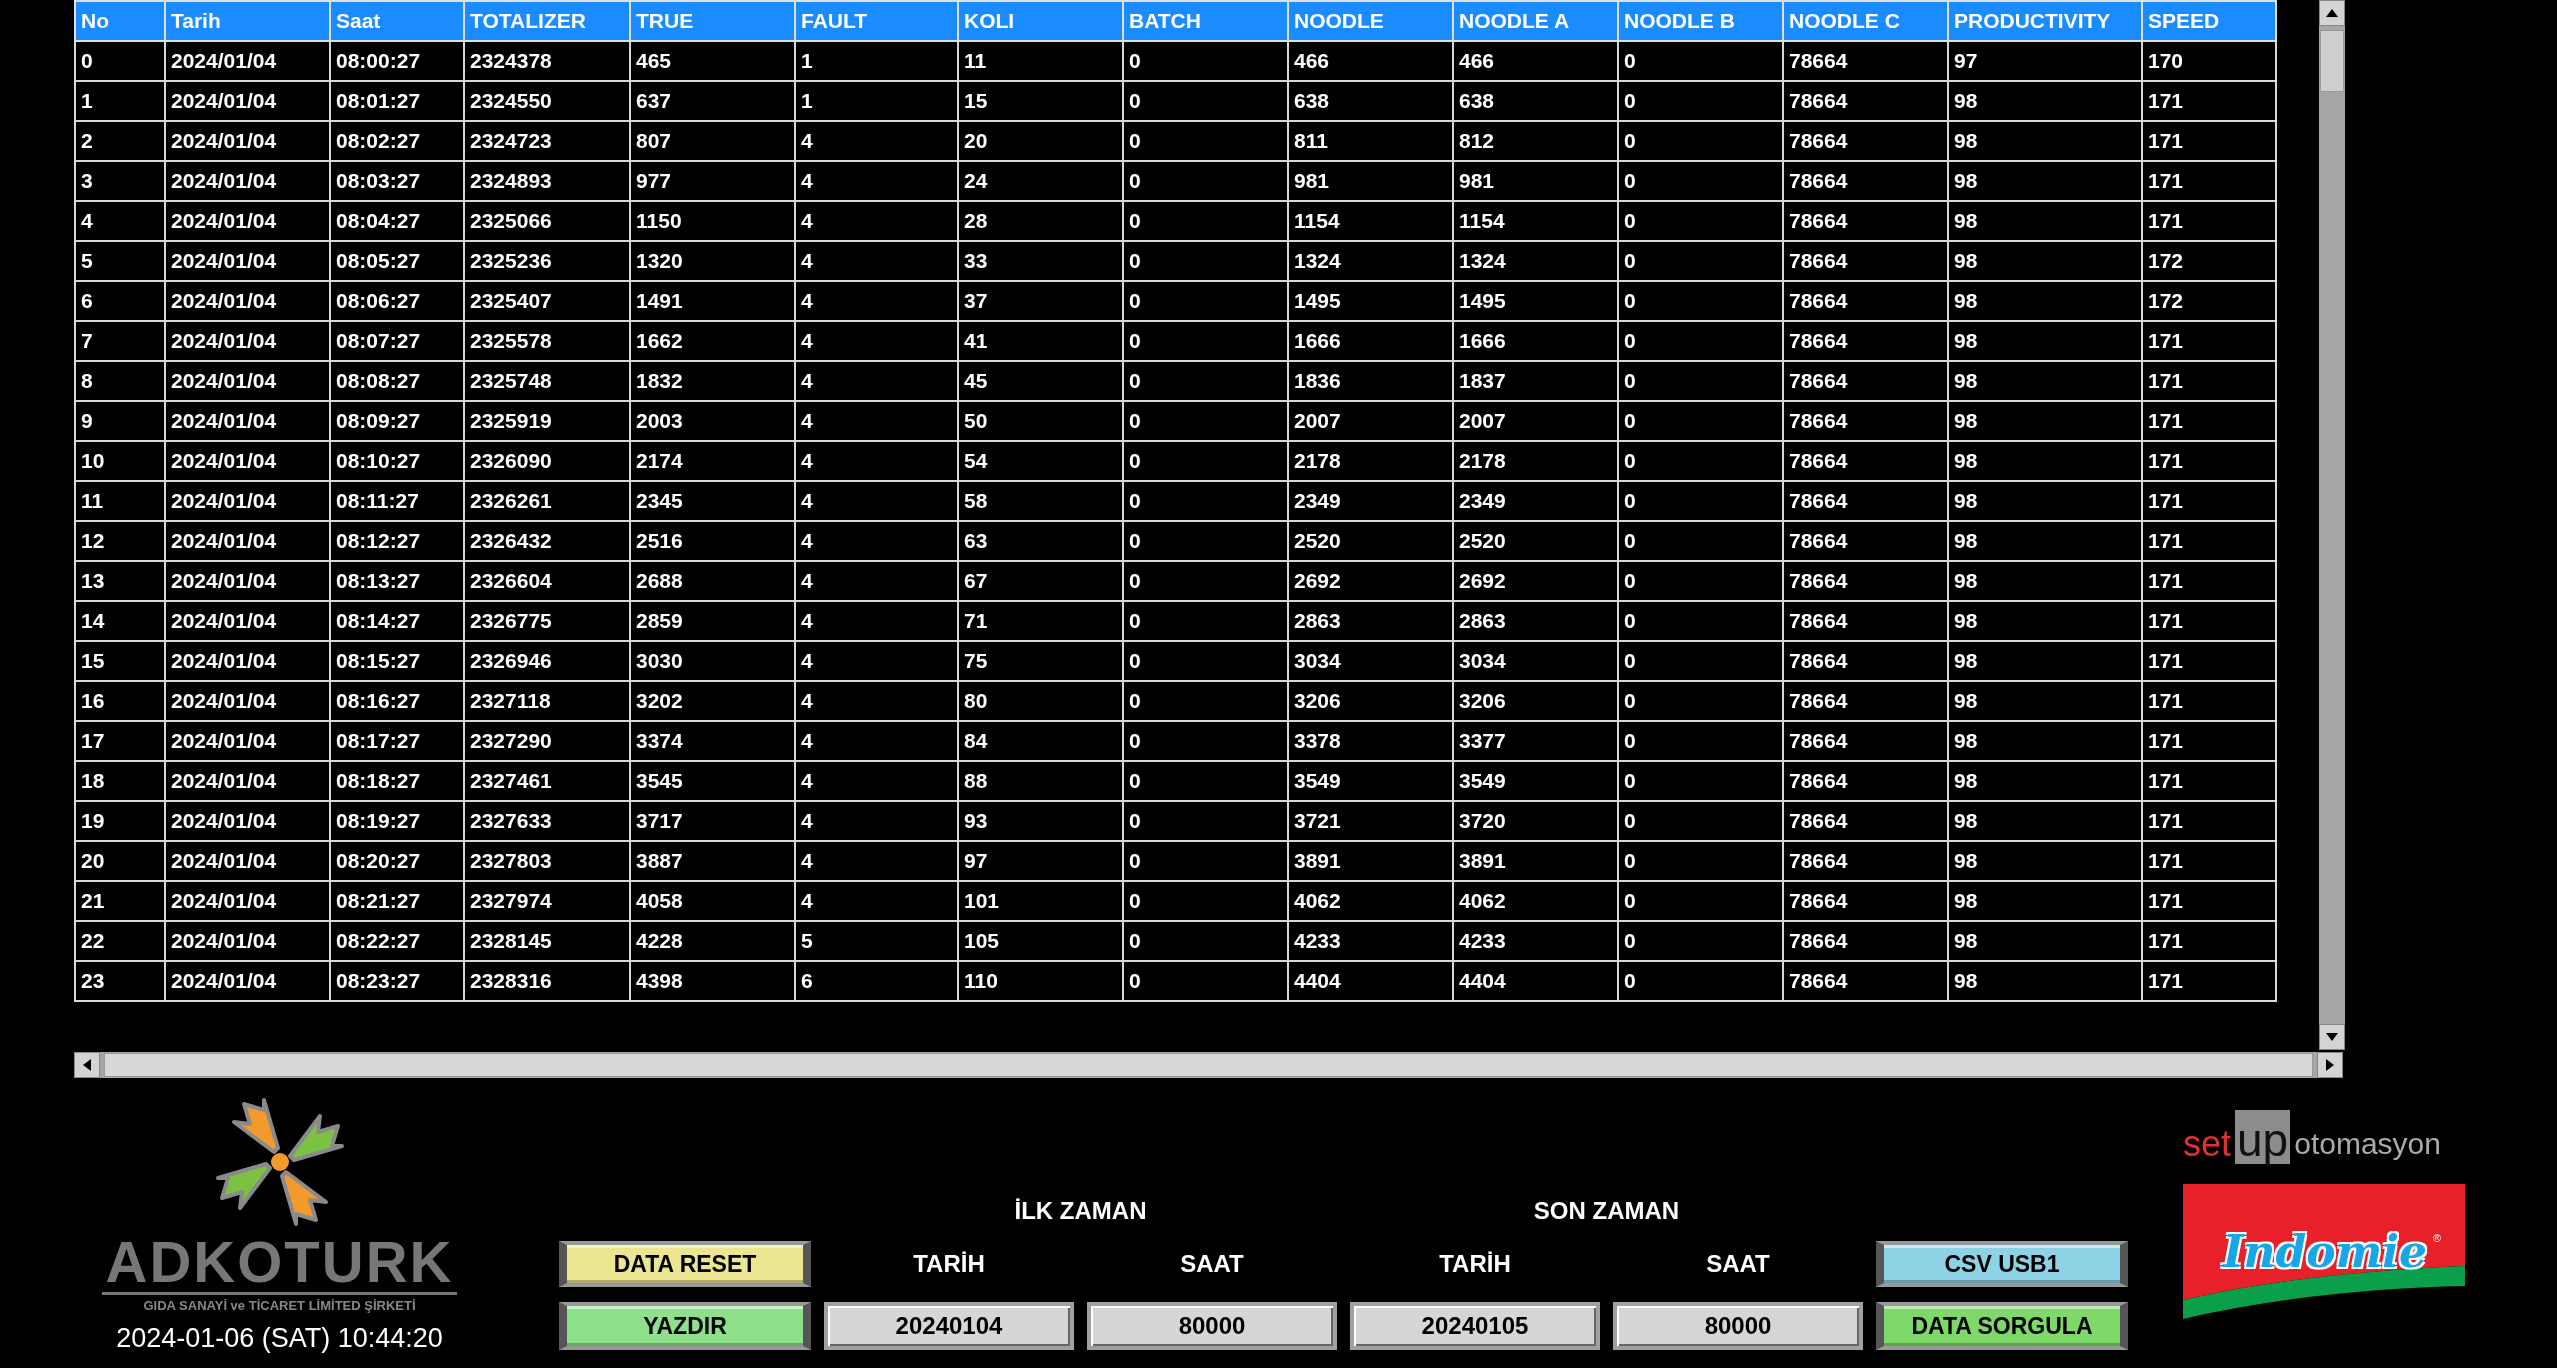 The image size is (2557, 1368). I want to click on column-header: Saat, so click(397, 21).